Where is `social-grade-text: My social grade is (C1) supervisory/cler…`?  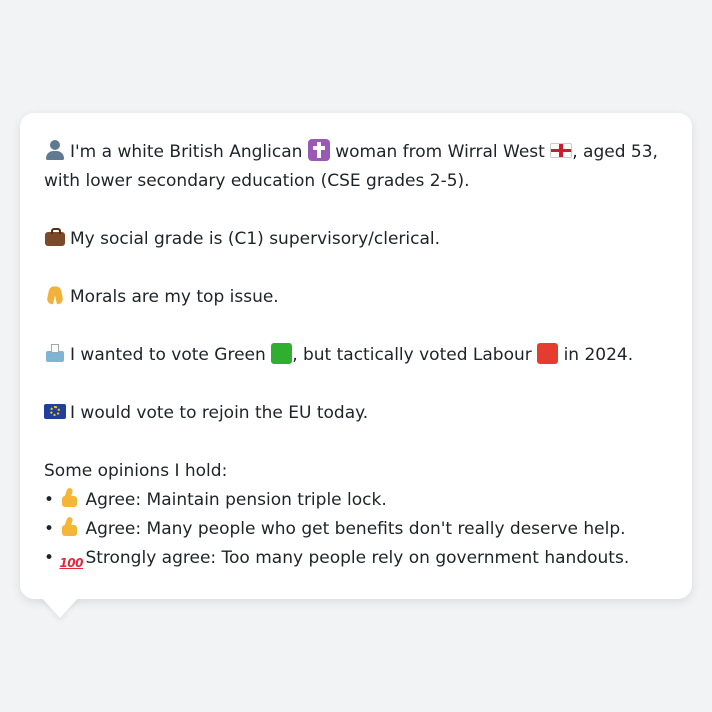
social-grade-text: My social grade is (C1) supervisory/cler… is located at coordinates (255, 239).